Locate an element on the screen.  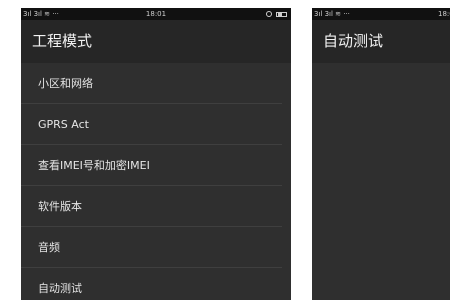
signal-indicator: 3ıl 3ıl ≋ ··· is located at coordinates (332, 14).